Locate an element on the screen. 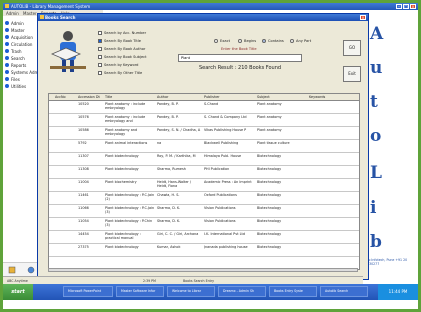 The width and height of the screenshot is (421, 312). taskbar-item: Welcome to Librar is located at coordinates (191, 291).